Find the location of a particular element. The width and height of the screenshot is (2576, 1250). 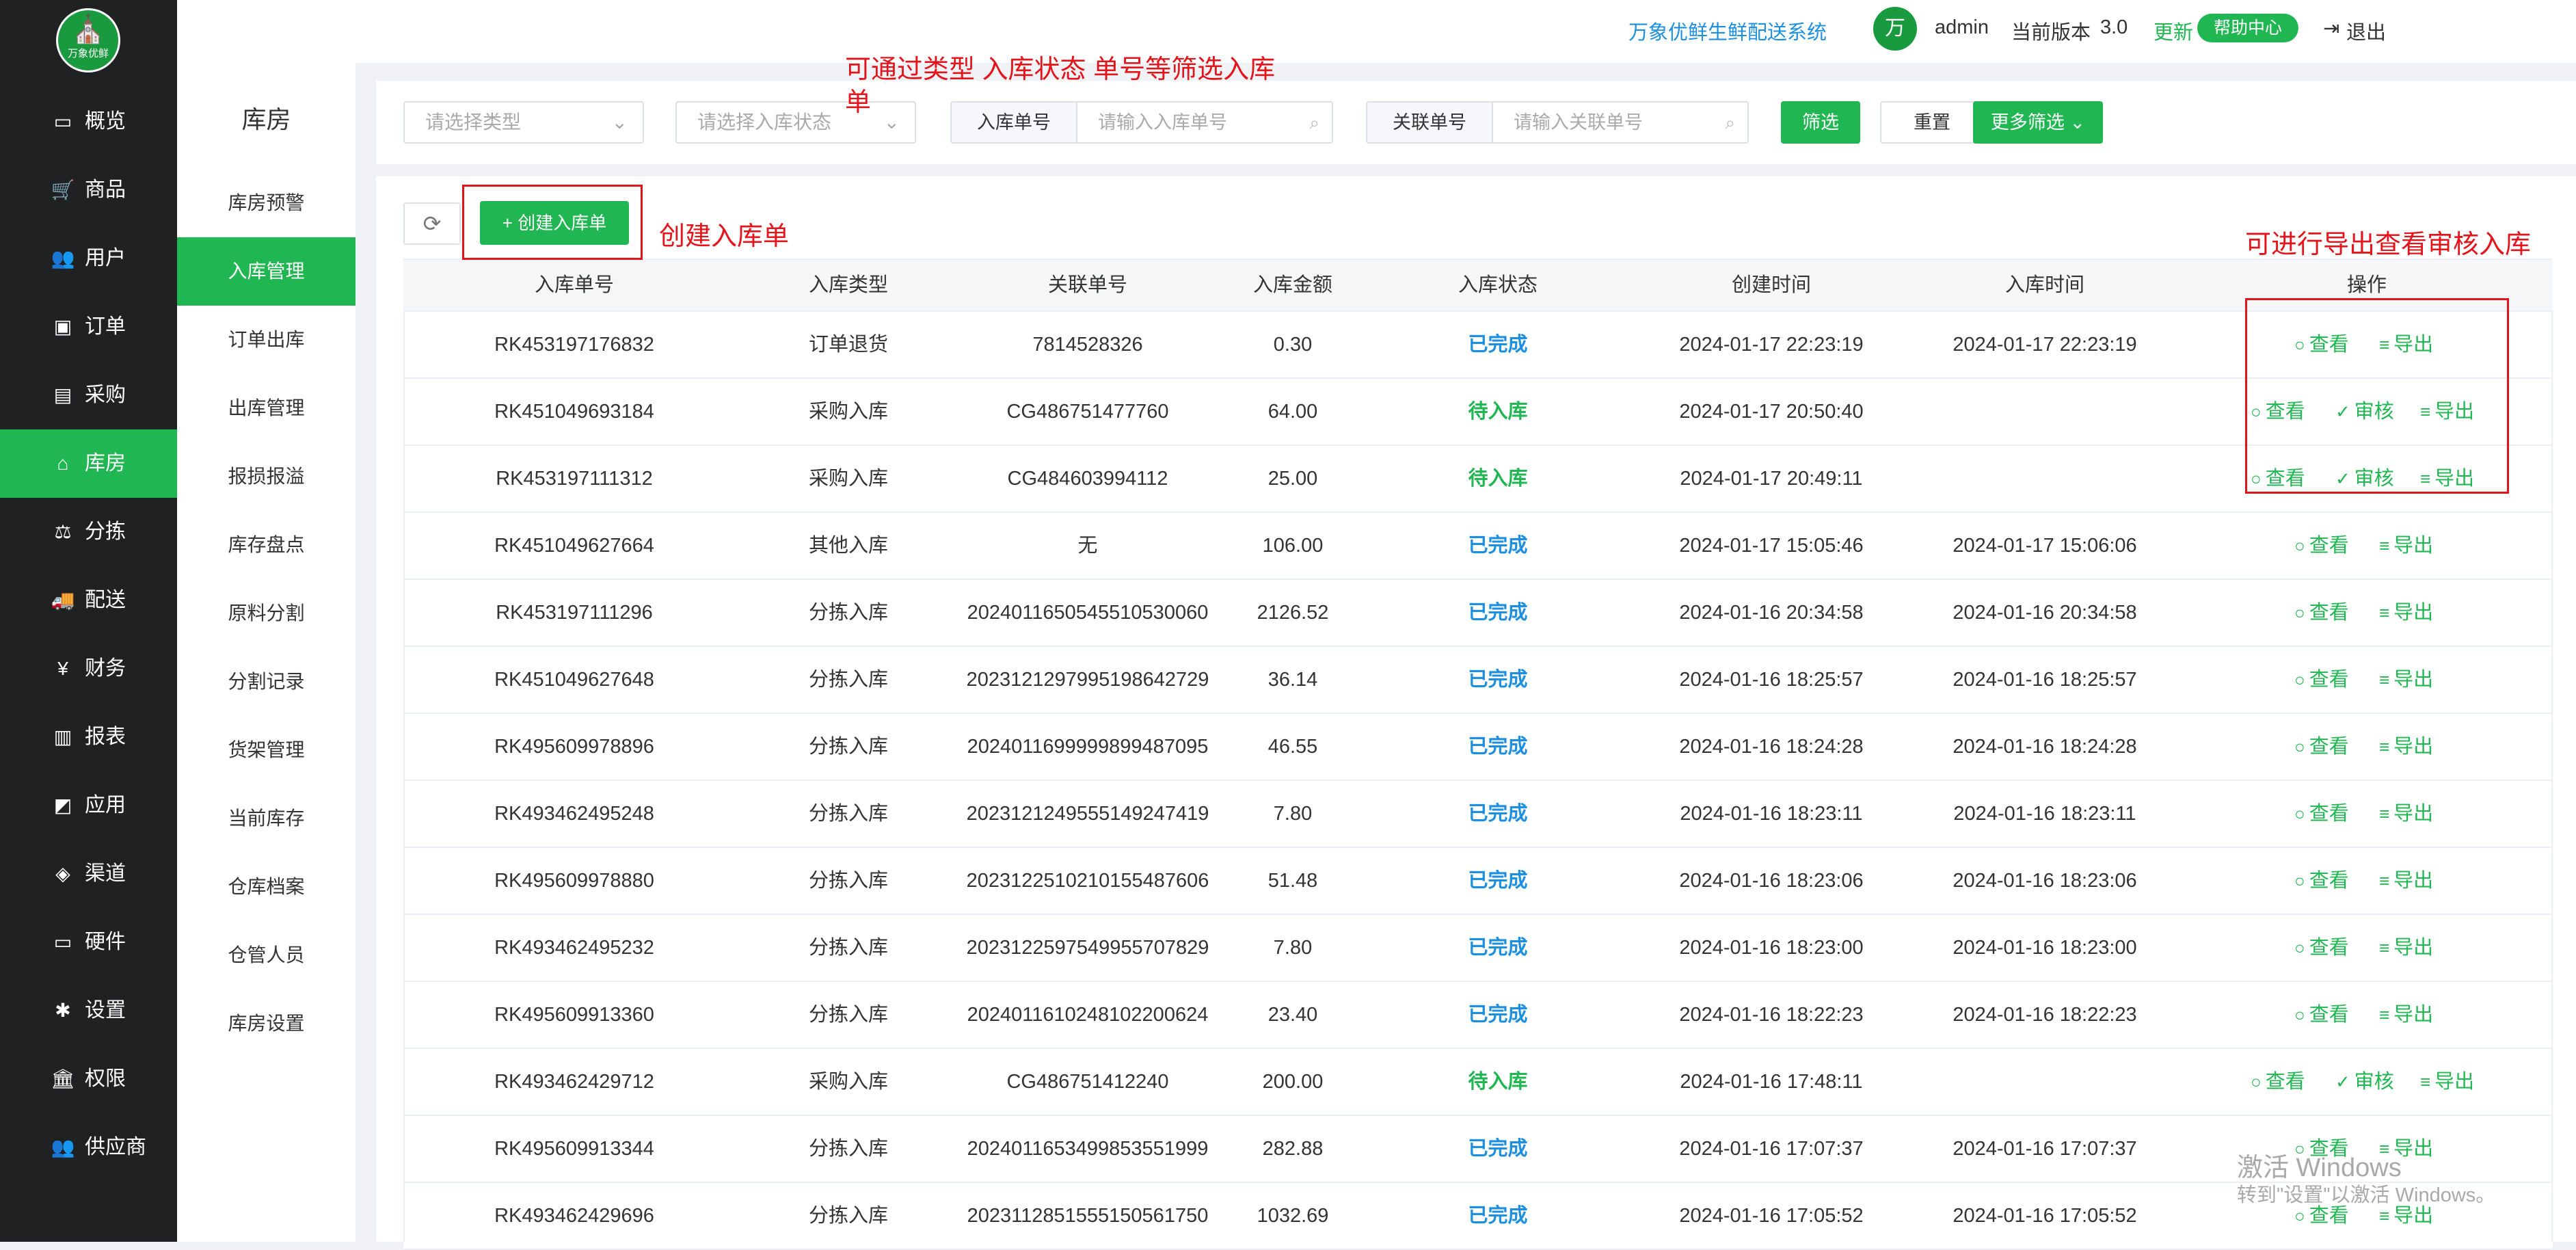

cell-id: RK453197176832 is located at coordinates (574, 345).